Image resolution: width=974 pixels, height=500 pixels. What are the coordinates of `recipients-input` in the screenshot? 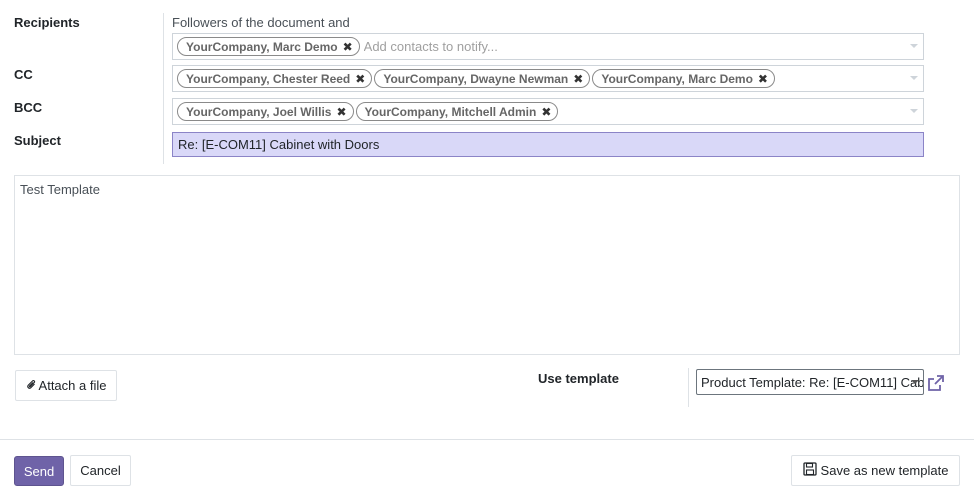 It's located at (643, 46).